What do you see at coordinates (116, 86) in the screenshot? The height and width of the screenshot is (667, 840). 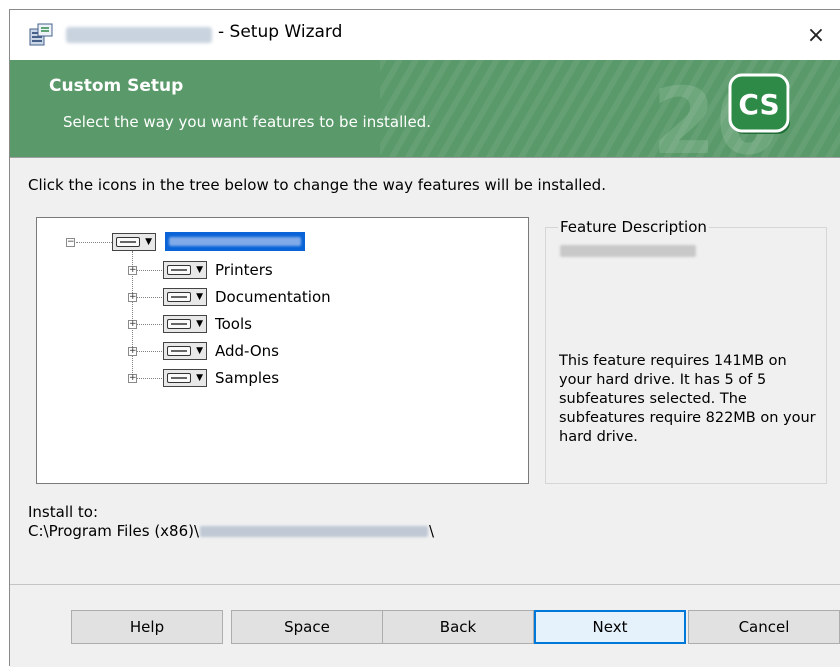 I see `banner-title: Custom Setup` at bounding box center [116, 86].